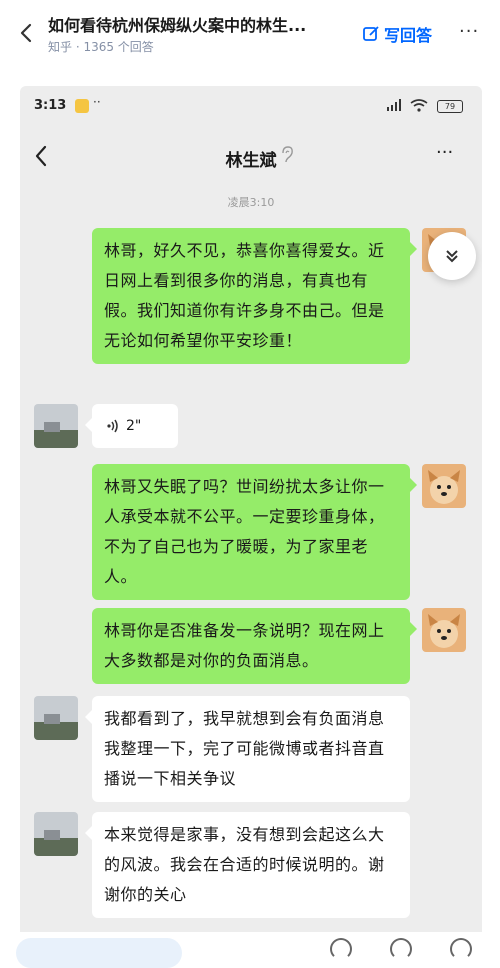 This screenshot has height=968, width=500. What do you see at coordinates (251, 161) in the screenshot?
I see `contact-name: 林生斌` at bounding box center [251, 161].